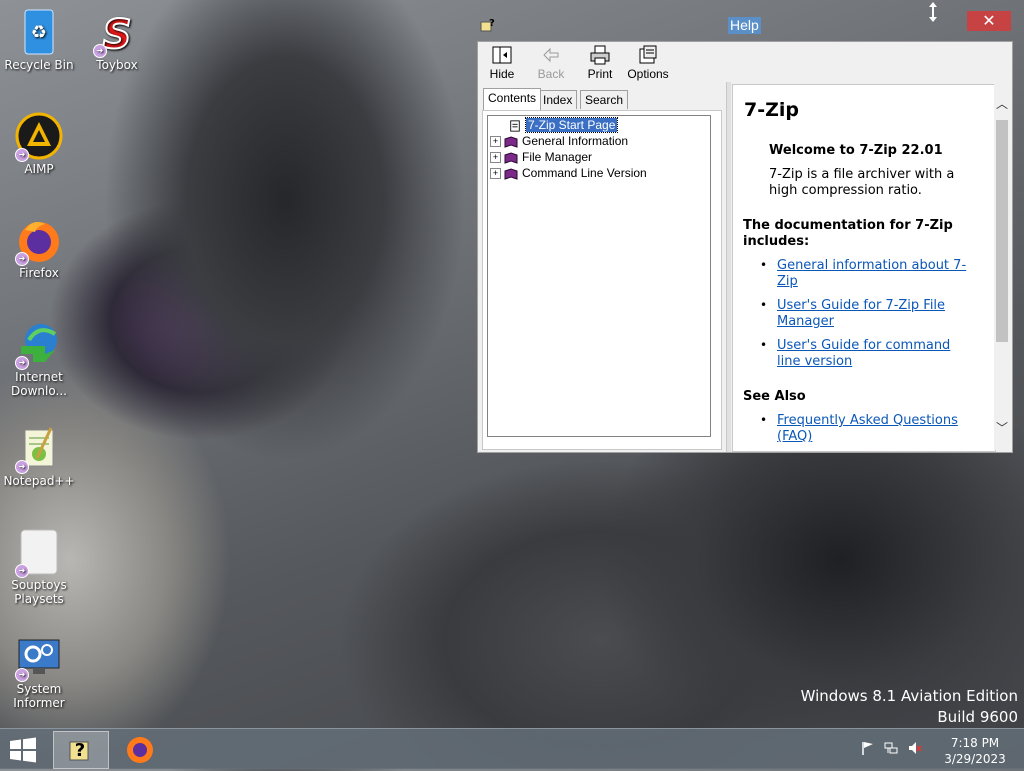  What do you see at coordinates (648, 74) in the screenshot?
I see `options-label: Options` at bounding box center [648, 74].